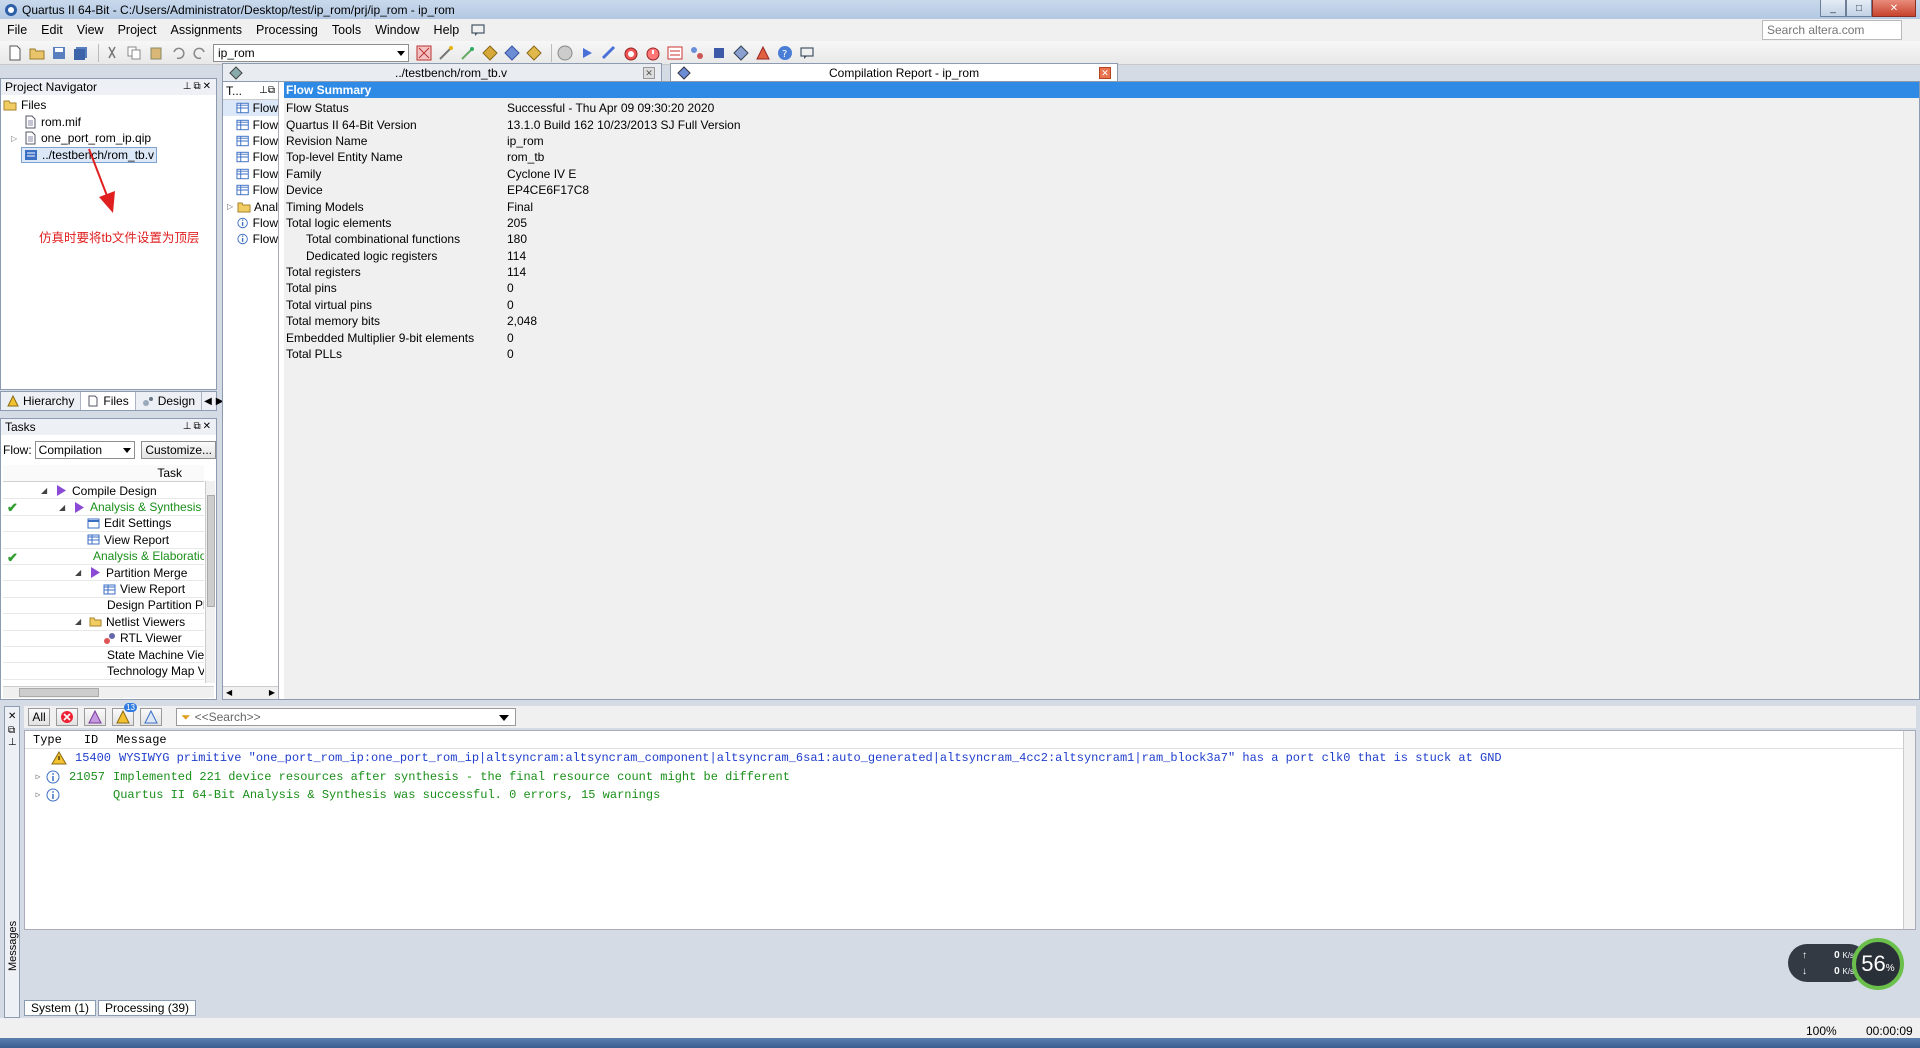 The image size is (1920, 1048). I want to click on task-row: Edit Settings, so click(103, 524).